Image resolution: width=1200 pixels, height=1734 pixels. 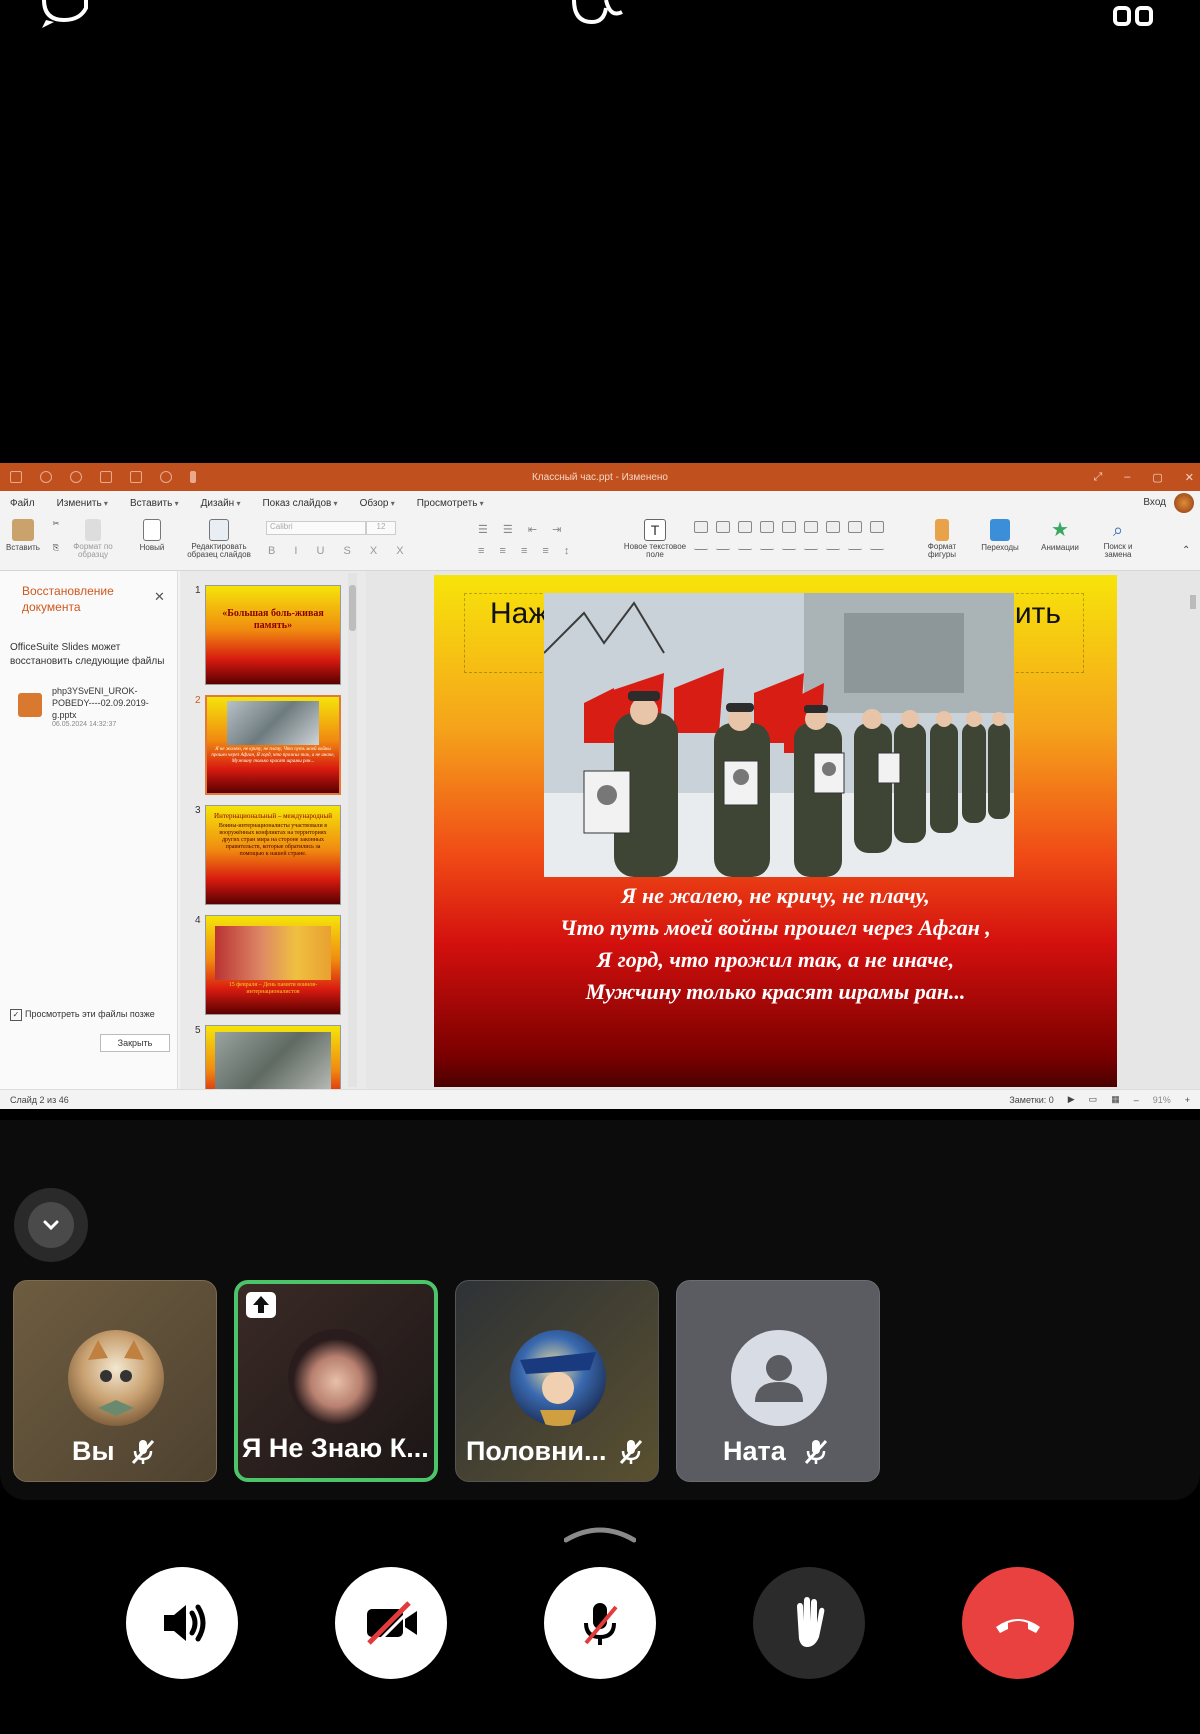 What do you see at coordinates (1127, 477) in the screenshot?
I see `minimize-icon: –` at bounding box center [1127, 477].